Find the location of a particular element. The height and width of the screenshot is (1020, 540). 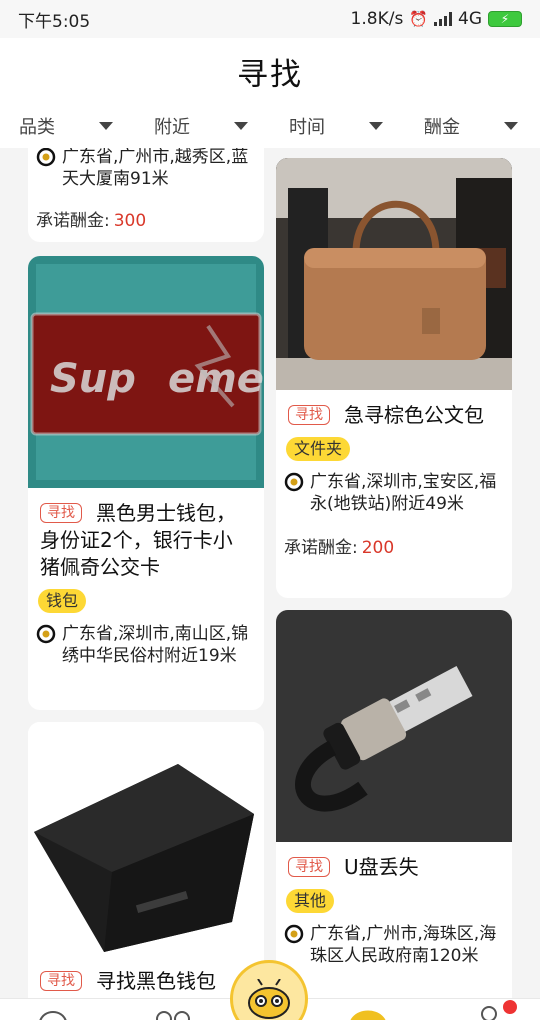

nav-home-icon is located at coordinates (53, 1012).